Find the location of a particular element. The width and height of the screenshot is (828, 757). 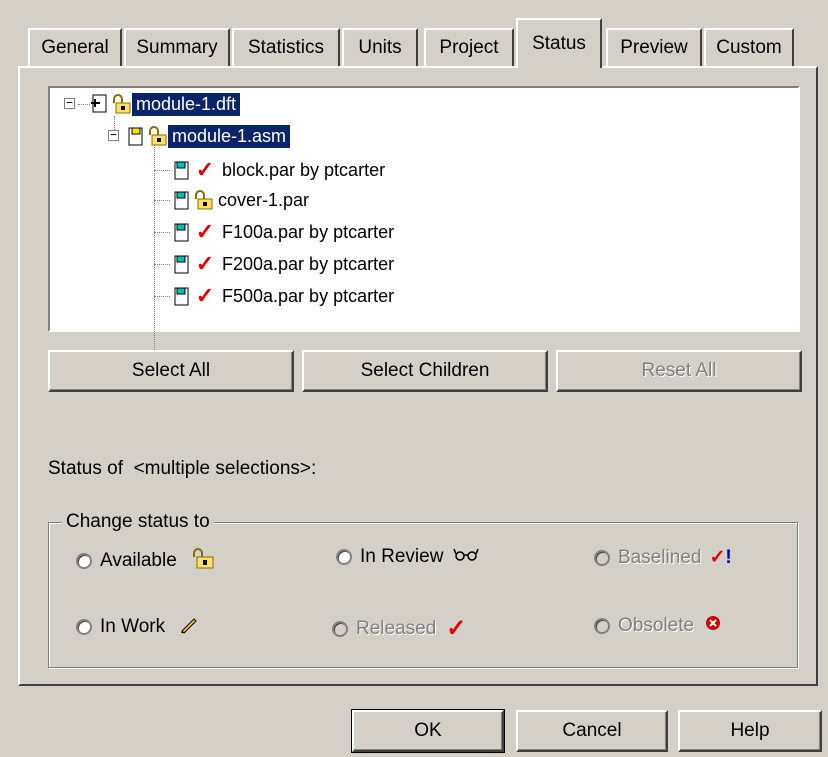

button-label: Cancel is located at coordinates (592, 730).